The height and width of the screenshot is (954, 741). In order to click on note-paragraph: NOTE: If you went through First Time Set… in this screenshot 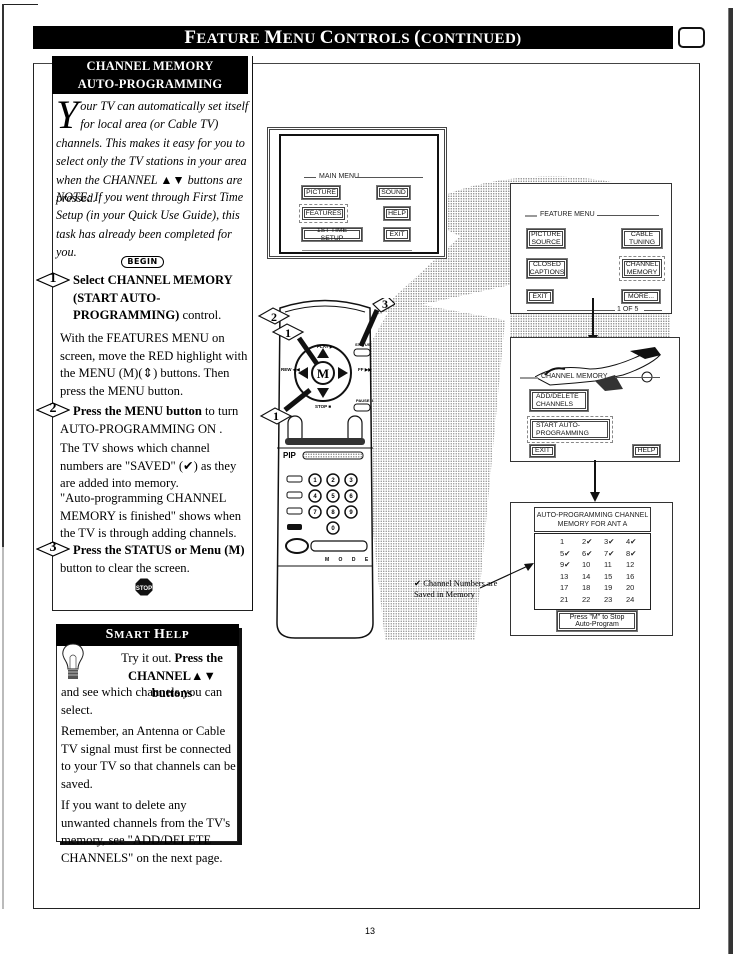, I will do `click(150, 225)`.